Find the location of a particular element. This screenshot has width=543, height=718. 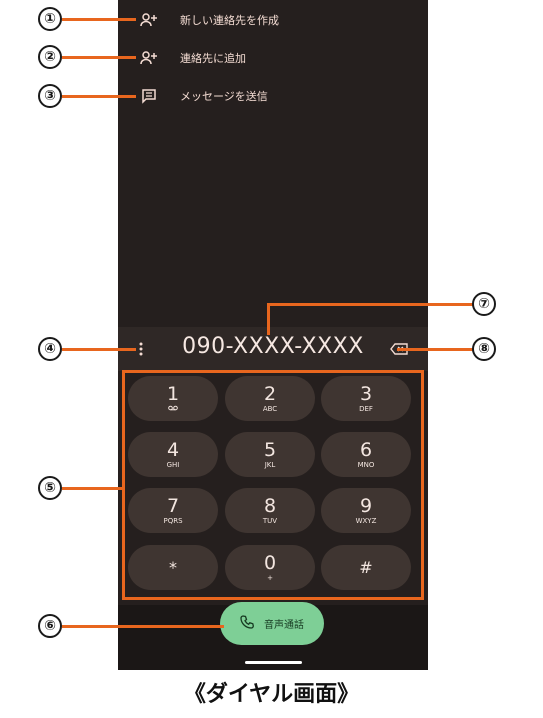

add-to-contact-label: 連絡先に追加 is located at coordinates (213, 58).